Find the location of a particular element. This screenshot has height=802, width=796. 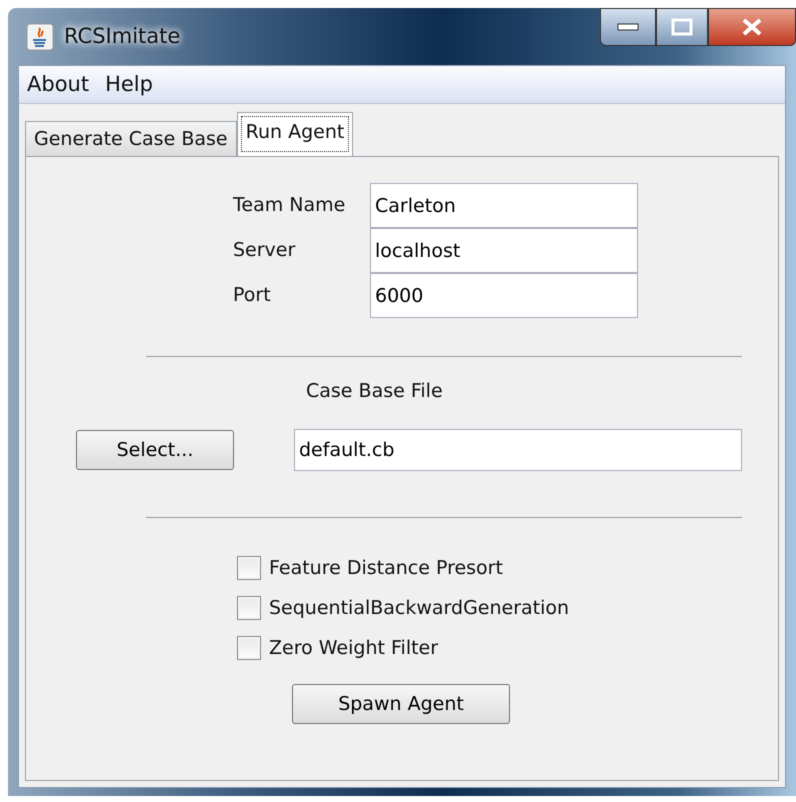

text-field: Carleton is located at coordinates (504, 205).